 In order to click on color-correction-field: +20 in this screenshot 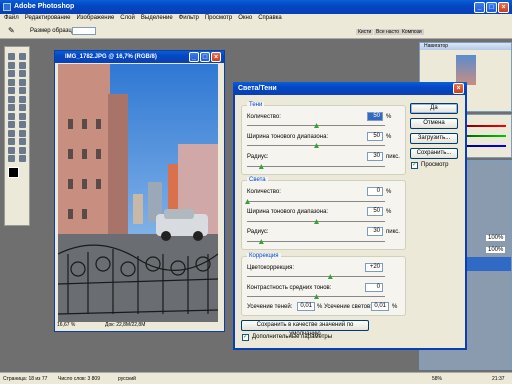, I will do `click(374, 267)`.